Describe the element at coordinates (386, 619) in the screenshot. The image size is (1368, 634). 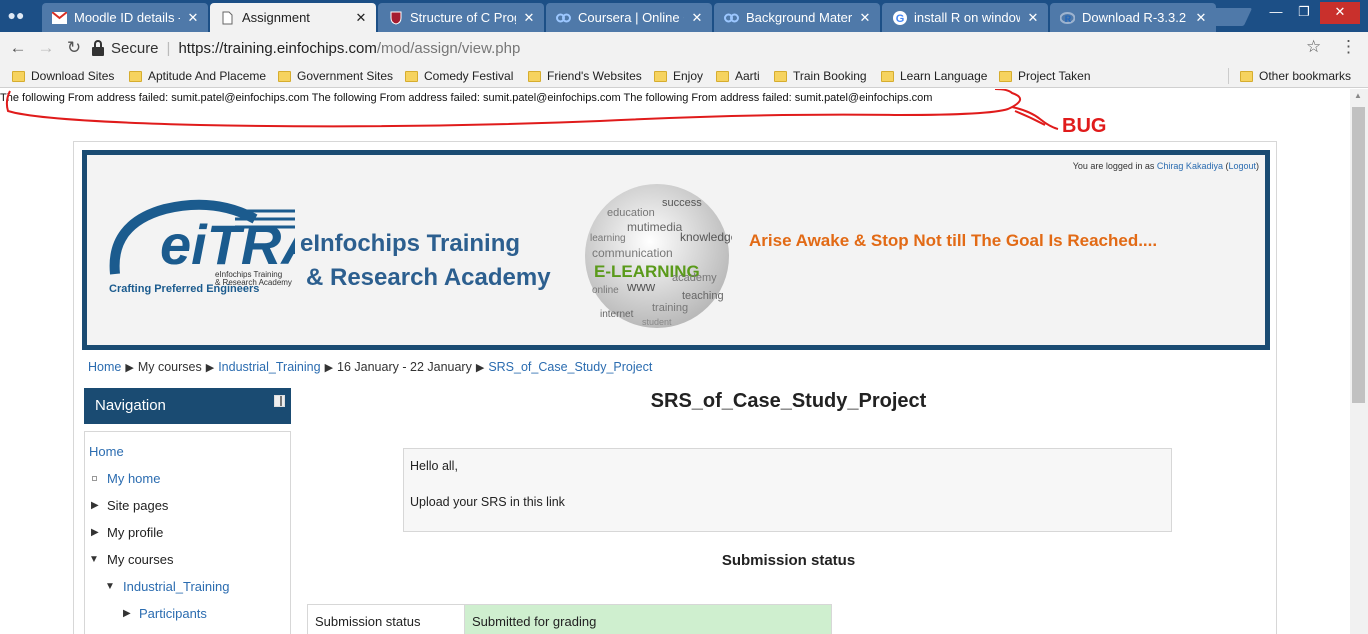
I see `status-label-cell: Submission status` at that location.